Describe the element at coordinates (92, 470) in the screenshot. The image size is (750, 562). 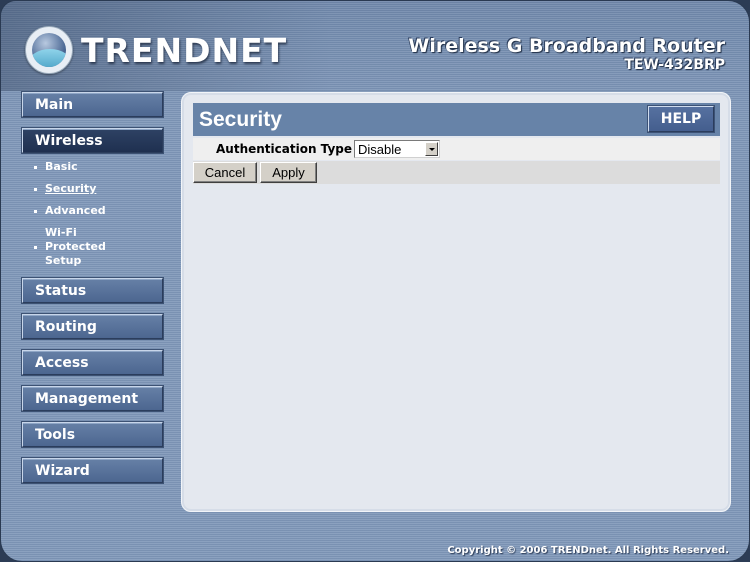
I see `nav-wizard: Wizard` at that location.